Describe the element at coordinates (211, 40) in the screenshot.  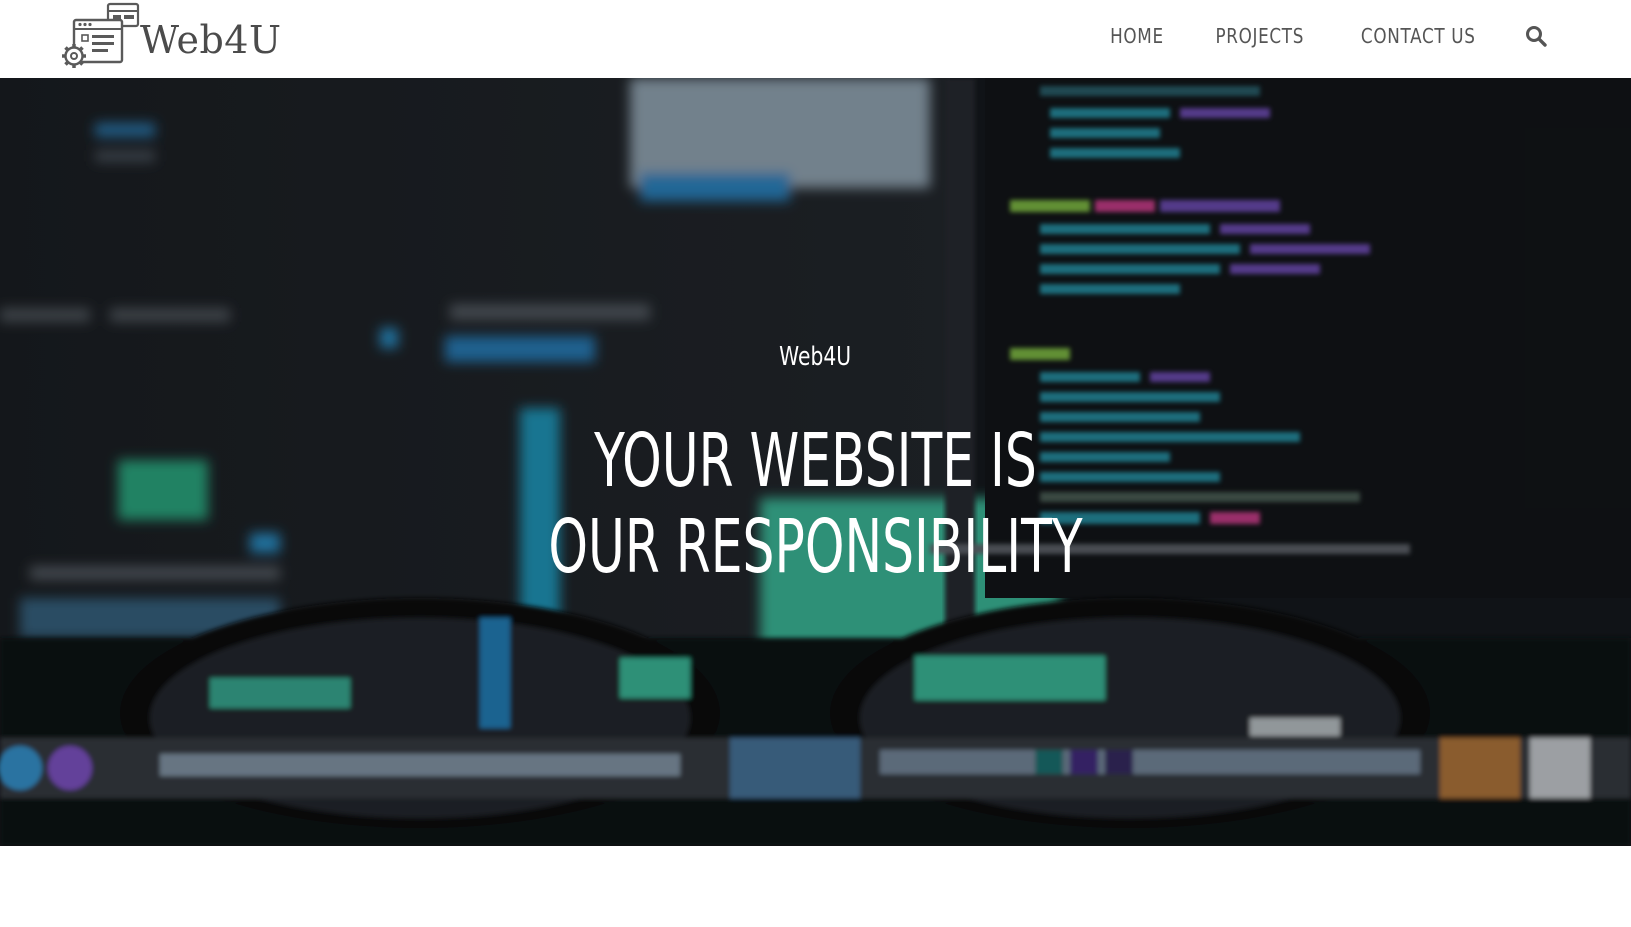
I see `logo-text: Web4U` at that location.